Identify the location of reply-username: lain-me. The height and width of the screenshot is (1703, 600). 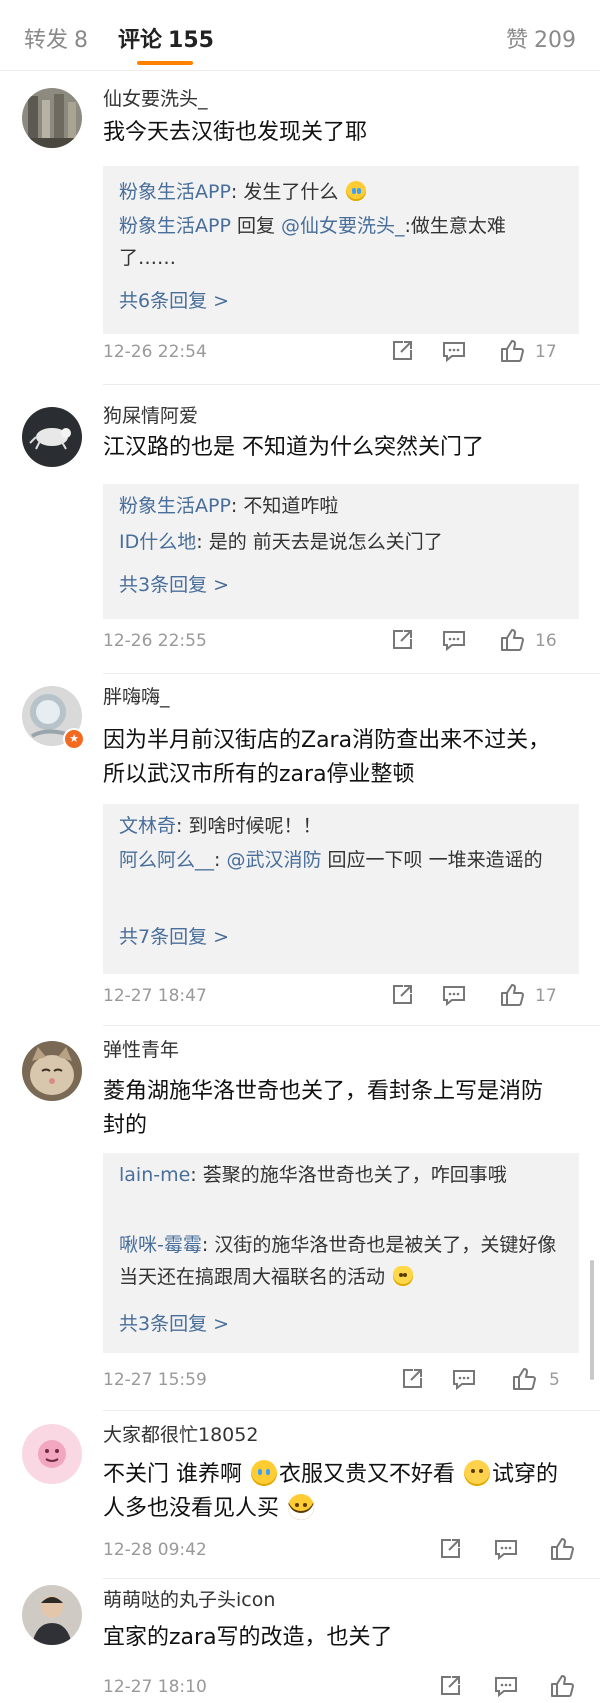
(154, 1175).